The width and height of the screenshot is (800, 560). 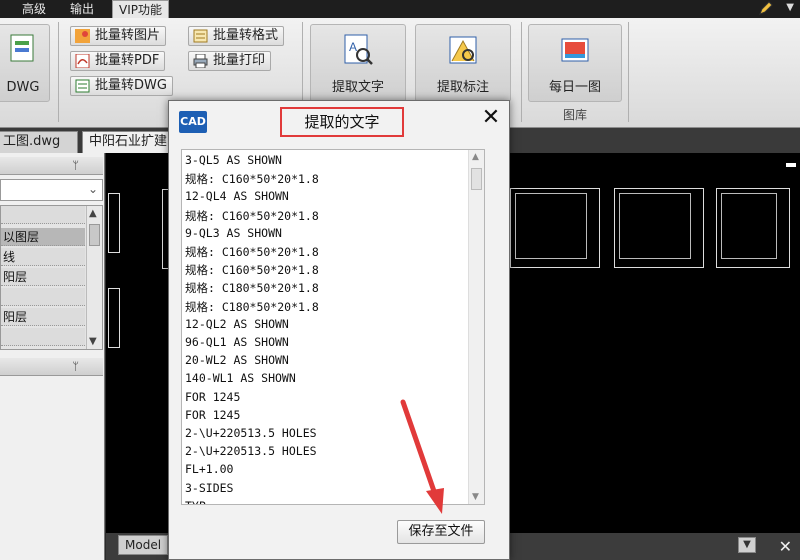 What do you see at coordinates (766, 8) in the screenshot?
I see `pen-icon` at bounding box center [766, 8].